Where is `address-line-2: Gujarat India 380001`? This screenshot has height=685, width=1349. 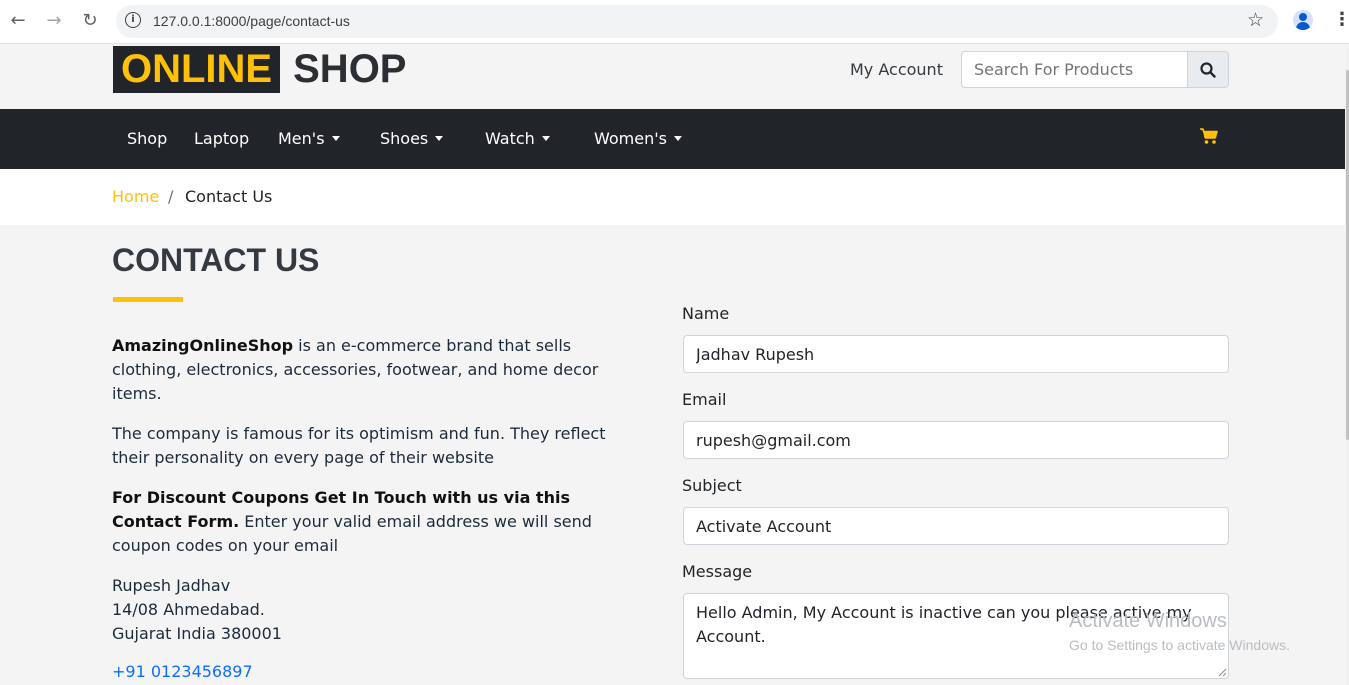 address-line-2: Gujarat India 380001 is located at coordinates (197, 633).